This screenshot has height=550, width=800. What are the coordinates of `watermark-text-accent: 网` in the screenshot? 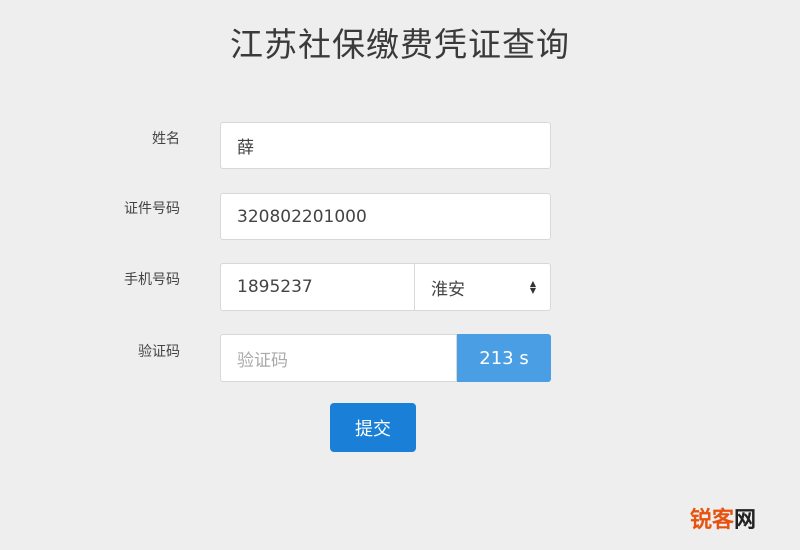 It's located at (744, 520).